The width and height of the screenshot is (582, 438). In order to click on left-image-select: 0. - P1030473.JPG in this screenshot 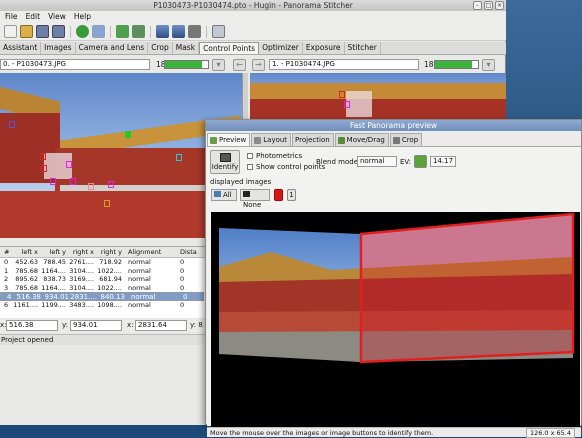, I will do `click(75, 64)`.